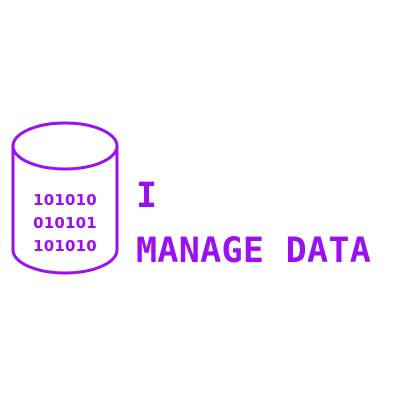 Image resolution: width=420 pixels, height=412 pixels. Describe the element at coordinates (65, 146) in the screenshot. I see `cylinder-top` at that location.